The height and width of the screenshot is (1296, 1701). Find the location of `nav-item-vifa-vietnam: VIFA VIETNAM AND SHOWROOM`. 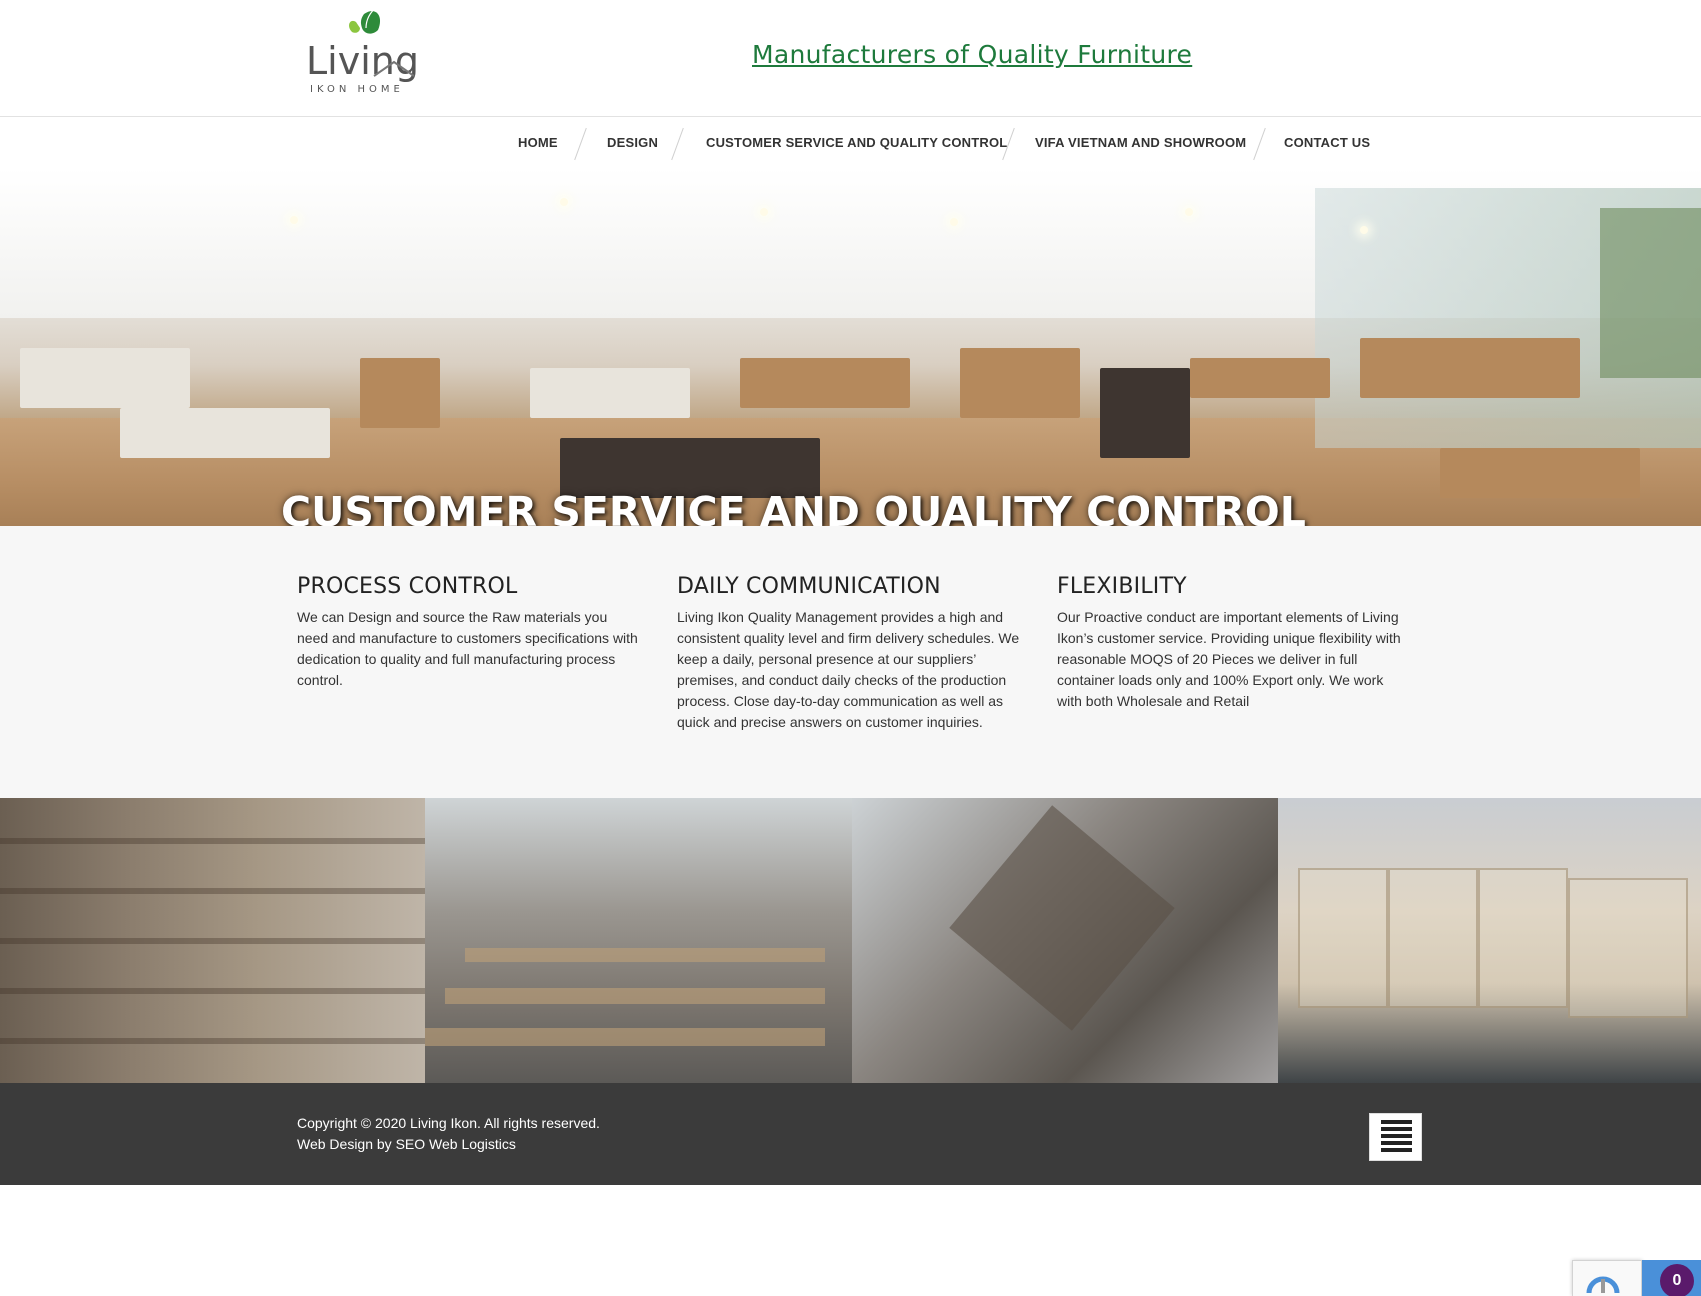

nav-item-vifa-vietnam: VIFA VIETNAM AND SHOWROOM is located at coordinates (1140, 142).